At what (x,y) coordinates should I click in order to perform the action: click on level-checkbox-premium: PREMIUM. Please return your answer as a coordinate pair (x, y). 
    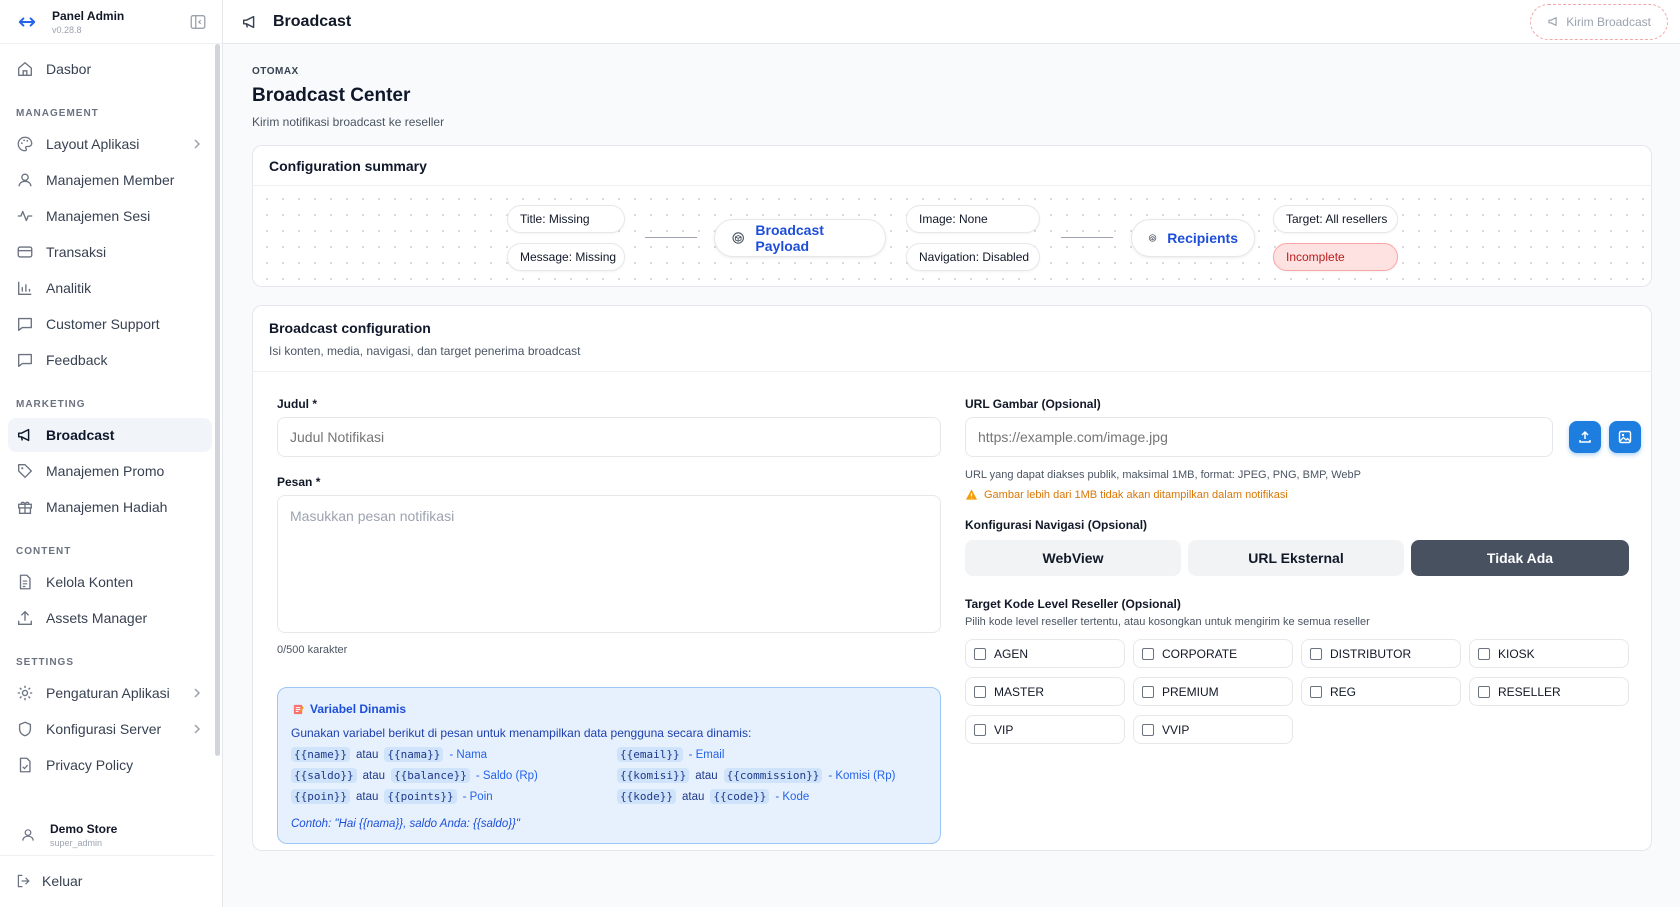
    Looking at the image, I should click on (1213, 691).